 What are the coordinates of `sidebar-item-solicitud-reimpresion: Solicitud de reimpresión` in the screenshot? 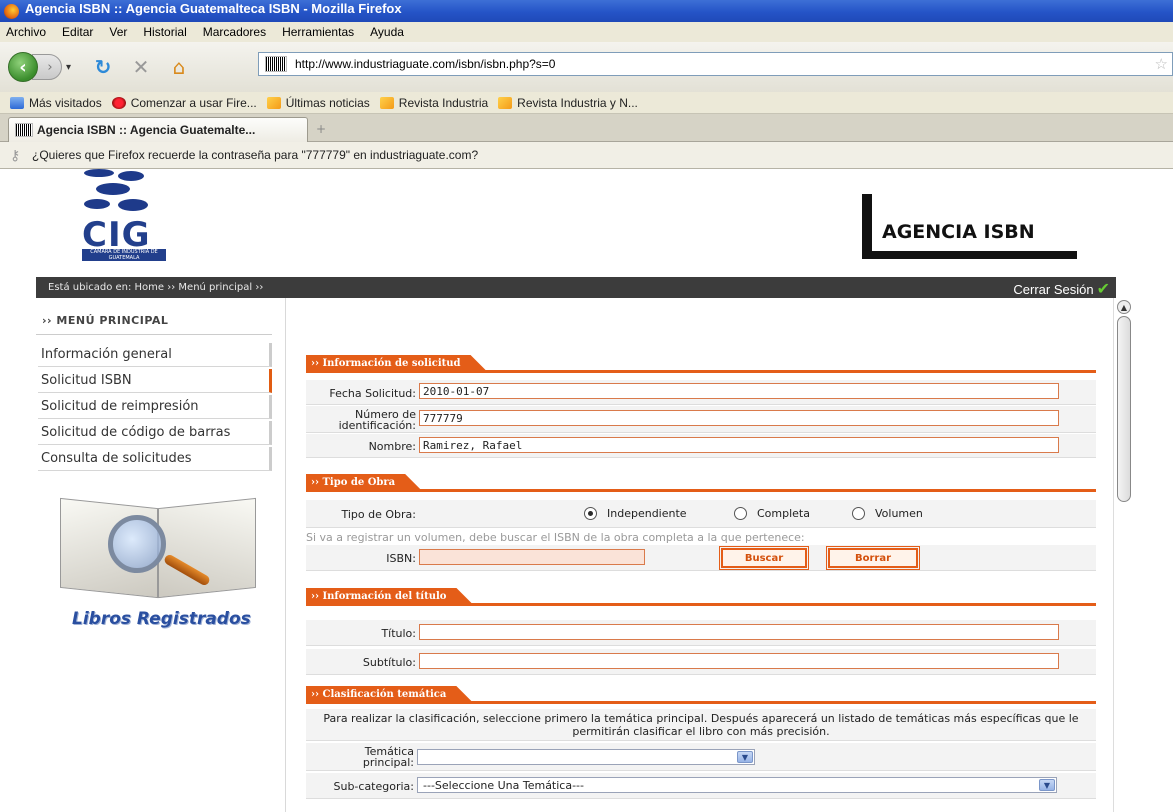 It's located at (155, 407).